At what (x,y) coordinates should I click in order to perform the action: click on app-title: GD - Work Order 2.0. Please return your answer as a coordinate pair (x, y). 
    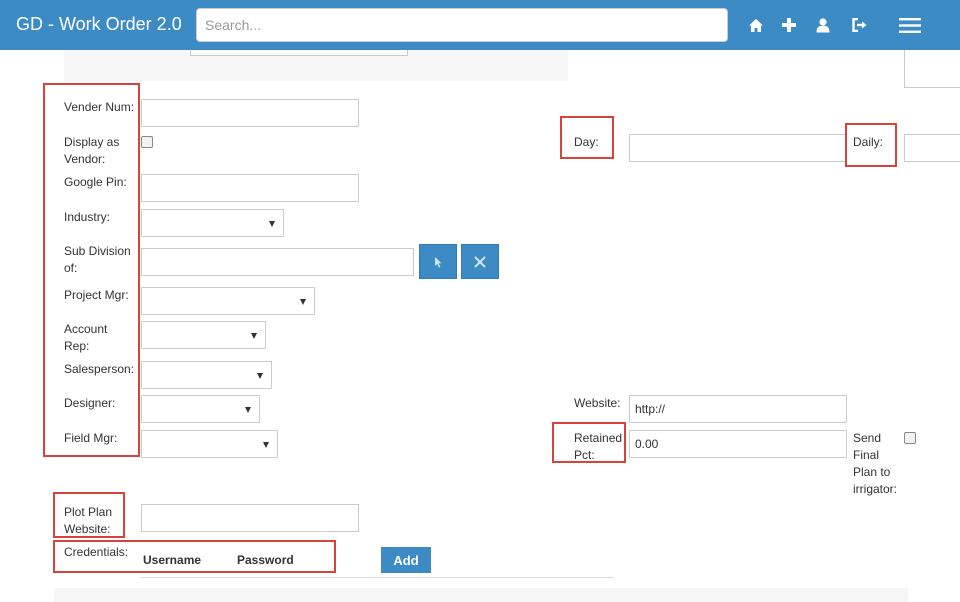
    Looking at the image, I should click on (99, 24).